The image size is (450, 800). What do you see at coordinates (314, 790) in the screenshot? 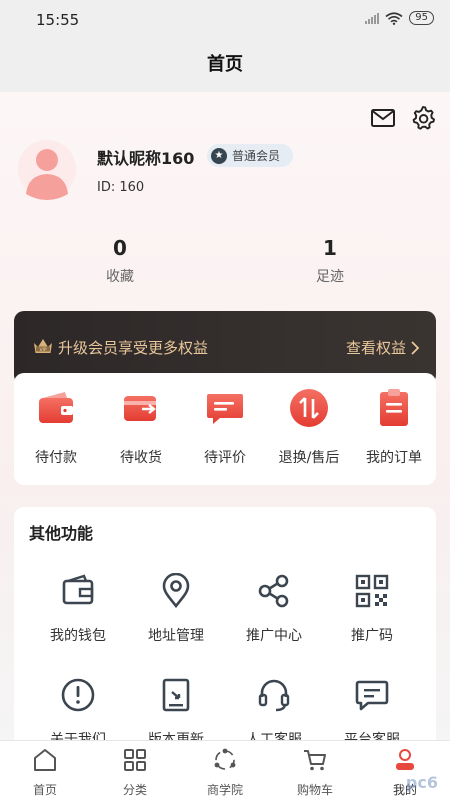
I see `tab-label: 购物车` at bounding box center [314, 790].